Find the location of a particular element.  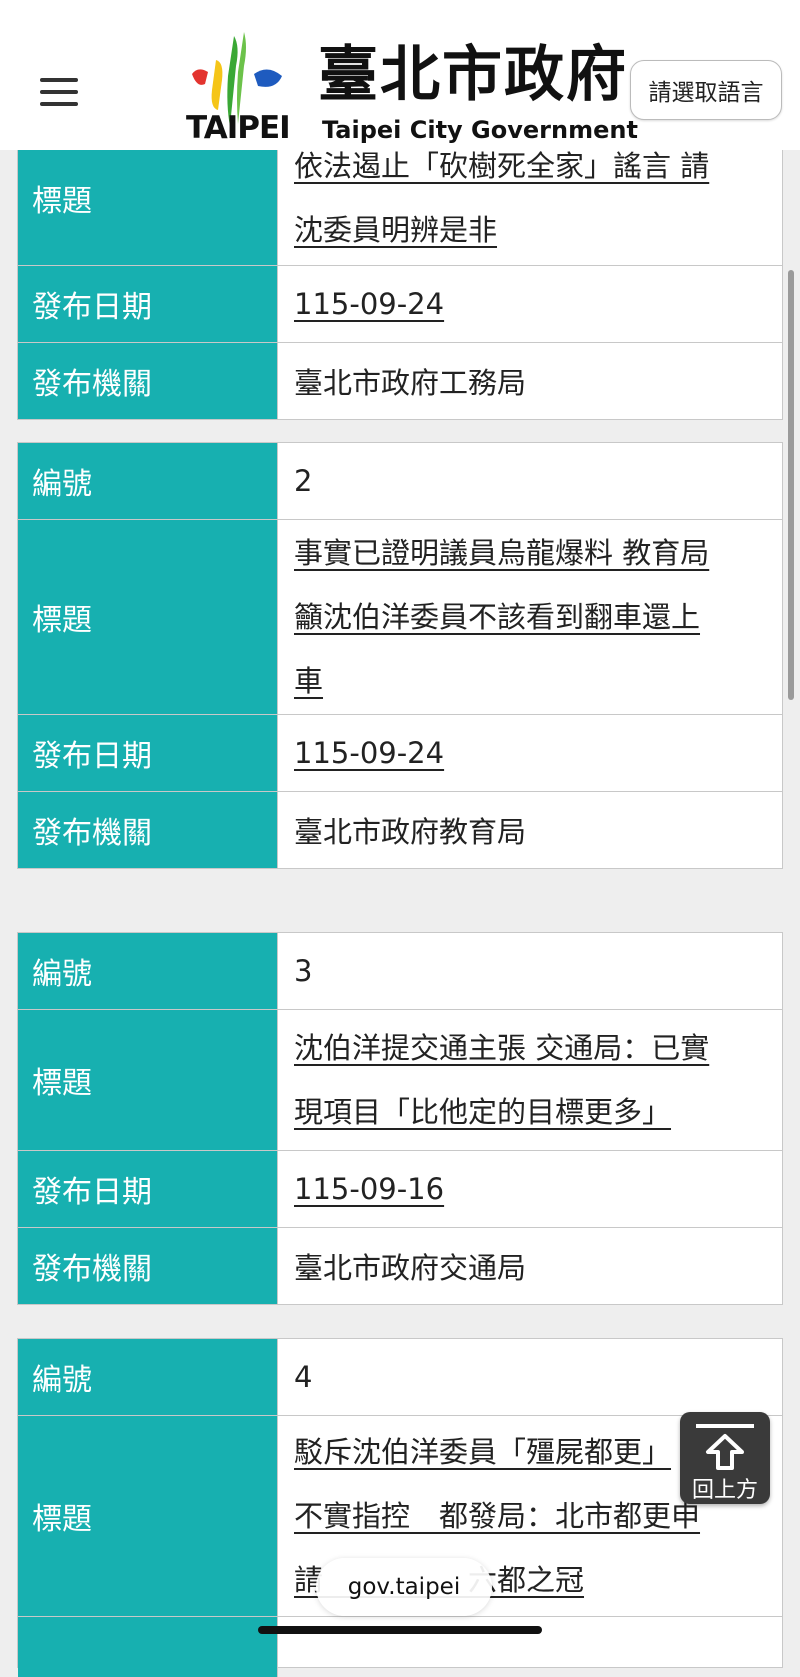

news-agency: 臺北市政府工務局 is located at coordinates (410, 383).